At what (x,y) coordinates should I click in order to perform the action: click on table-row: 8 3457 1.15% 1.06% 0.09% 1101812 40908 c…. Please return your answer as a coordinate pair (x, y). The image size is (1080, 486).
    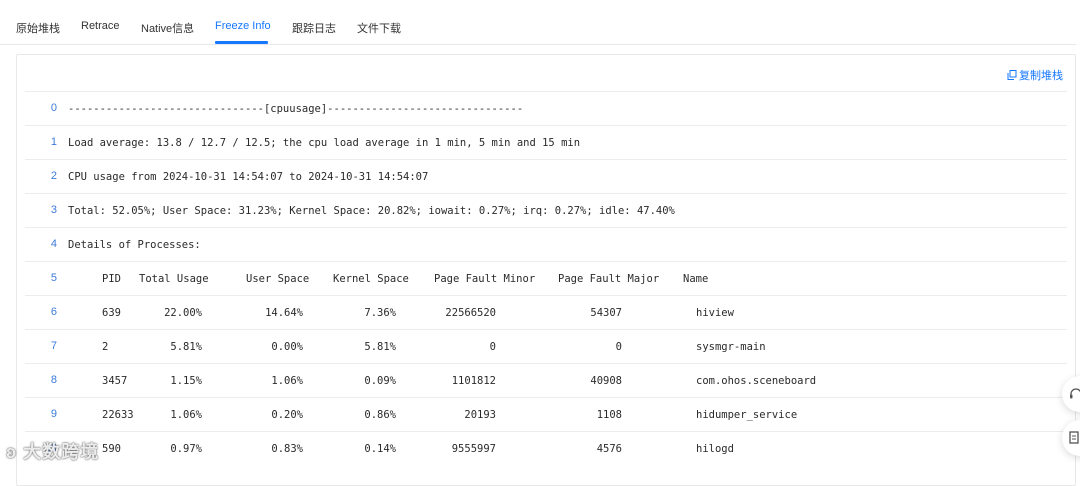
    Looking at the image, I should click on (546, 380).